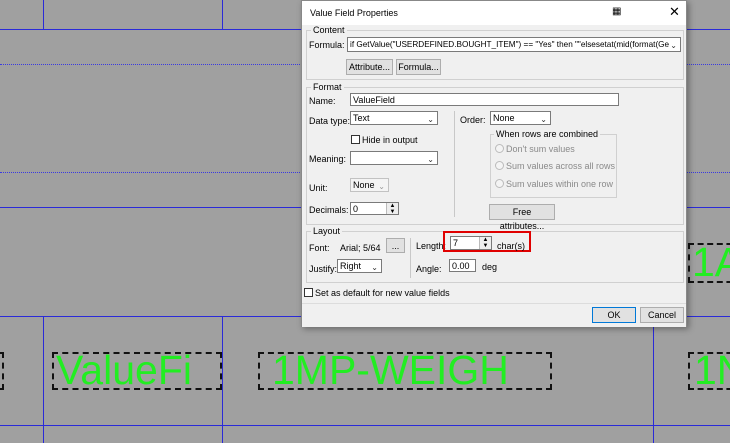 The height and width of the screenshot is (443, 730). What do you see at coordinates (473, 120) in the screenshot?
I see `order-label: Order:` at bounding box center [473, 120].